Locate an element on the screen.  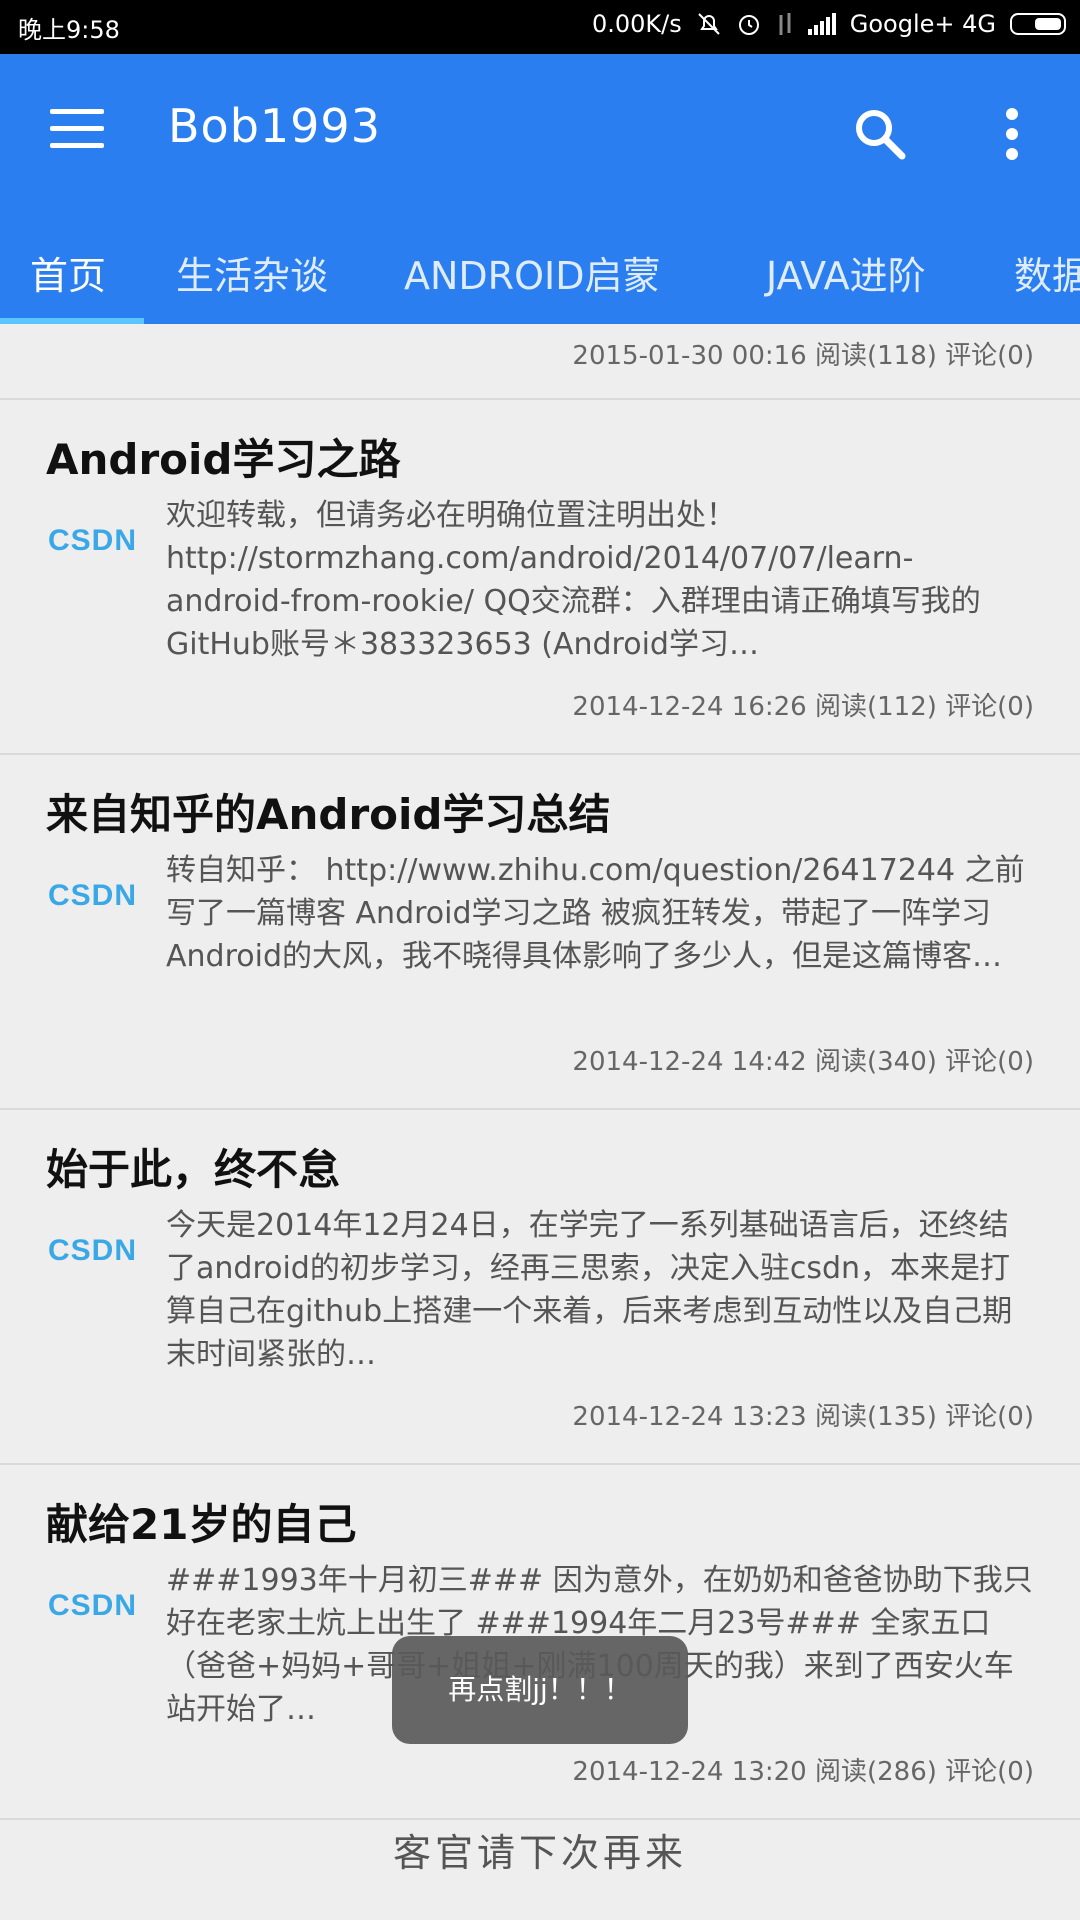
category-tabs: 首页 生活杂谈 ANDROID启蒙 JAVA进阶 数据 is located at coordinates (540, 278).